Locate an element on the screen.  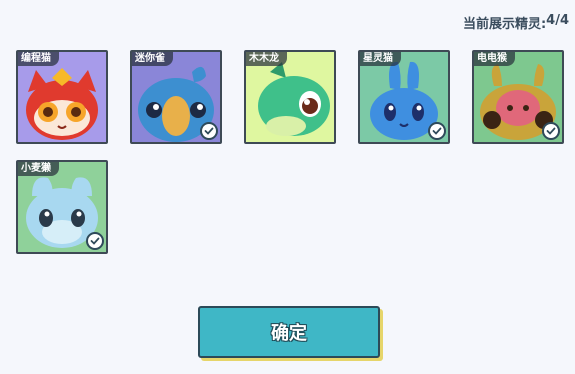
sprite-count-value: 4/4 is located at coordinates (557, 20).